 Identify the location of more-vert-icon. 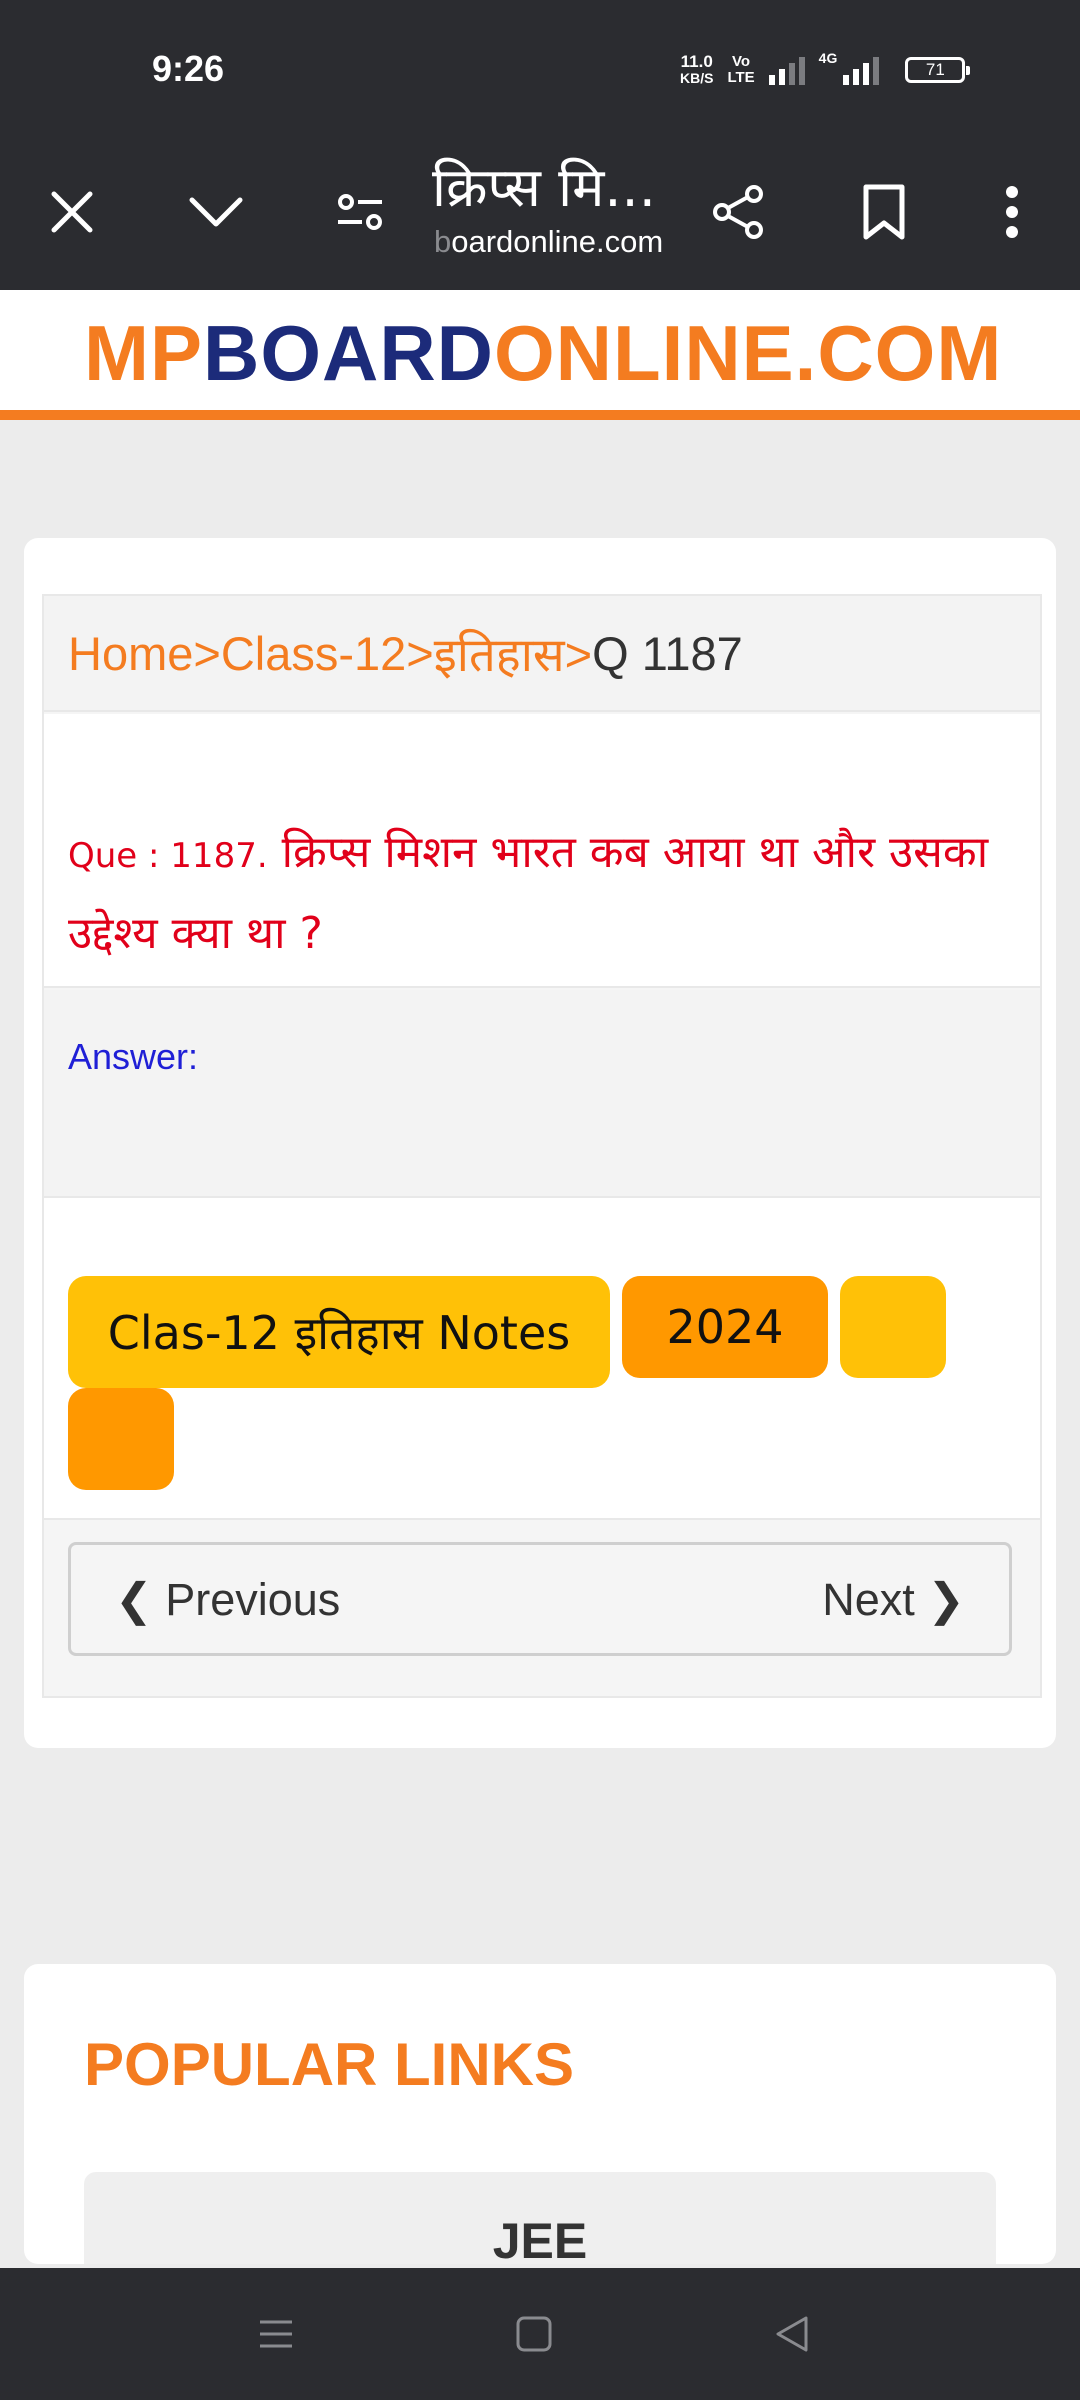
(1012, 212).